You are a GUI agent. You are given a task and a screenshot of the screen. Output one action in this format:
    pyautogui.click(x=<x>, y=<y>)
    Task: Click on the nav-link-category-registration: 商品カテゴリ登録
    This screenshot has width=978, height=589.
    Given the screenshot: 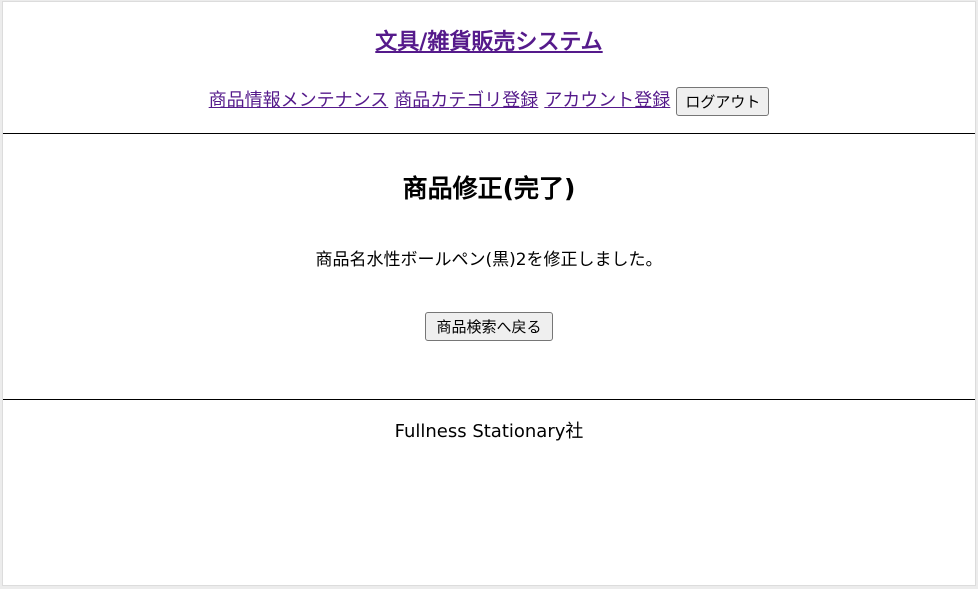 What is the action you would take?
    pyautogui.click(x=466, y=101)
    